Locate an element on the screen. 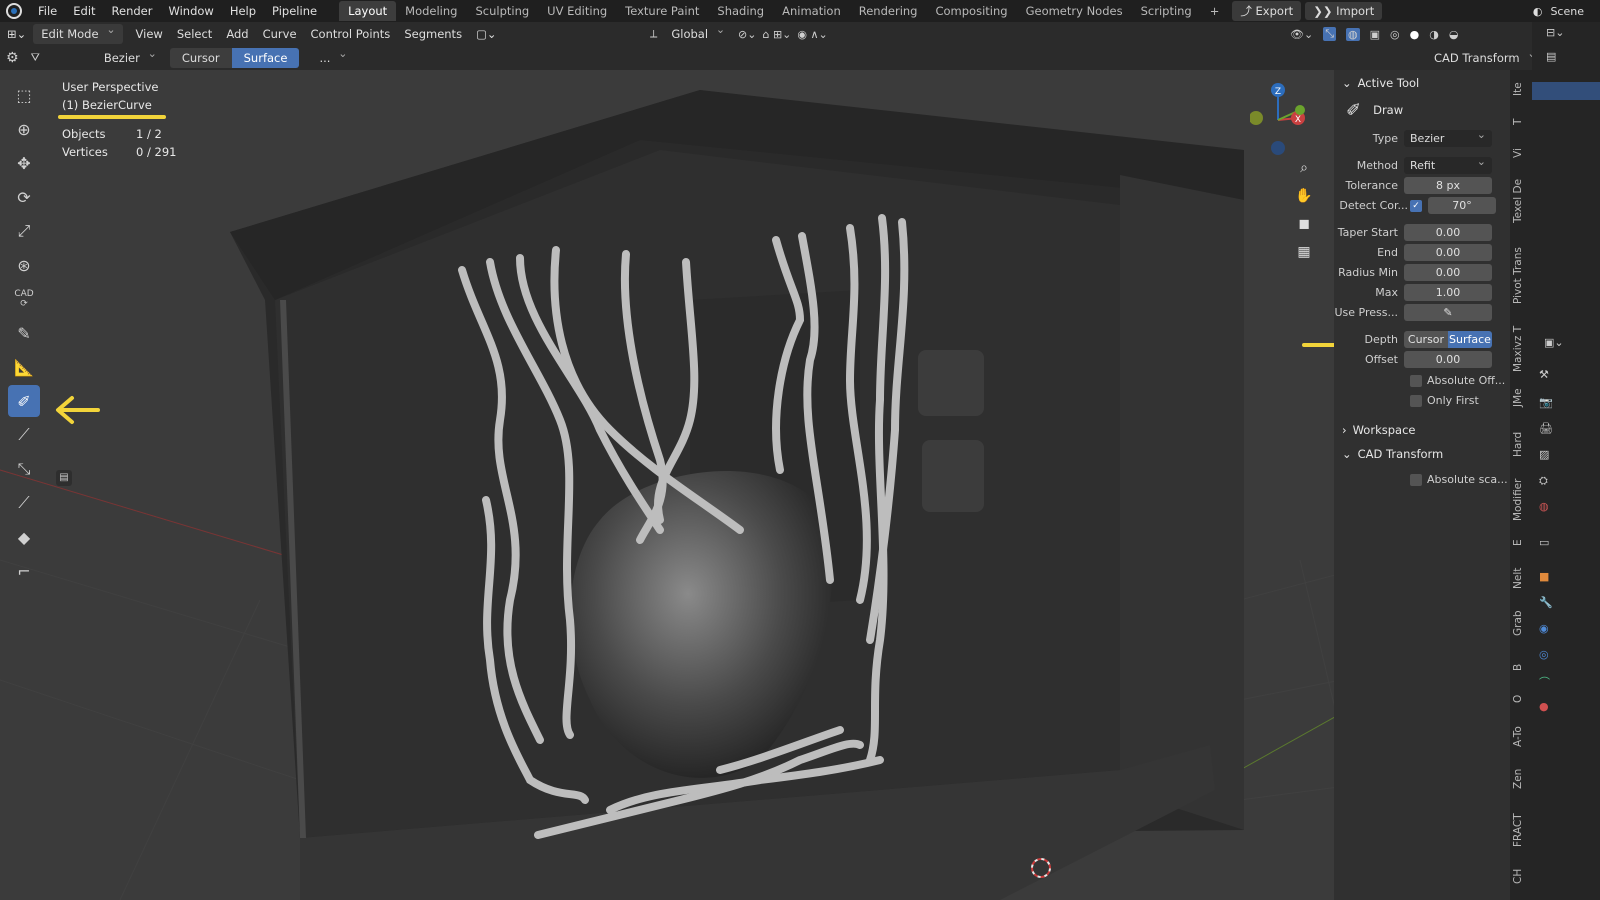 The height and width of the screenshot is (900, 1600). tab-zen: Zen is located at coordinates (1521, 779).